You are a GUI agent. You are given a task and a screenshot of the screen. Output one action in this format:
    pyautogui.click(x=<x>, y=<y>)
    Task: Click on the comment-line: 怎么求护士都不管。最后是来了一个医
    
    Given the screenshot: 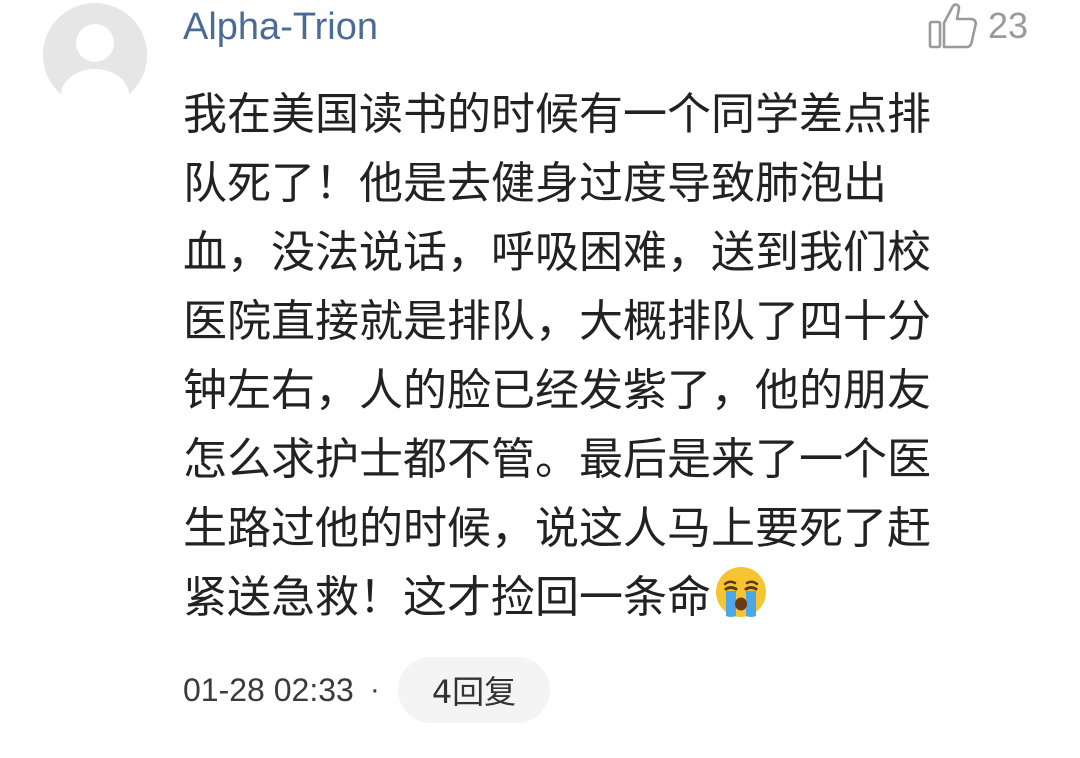 What is the action you would take?
    pyautogui.click(x=557, y=459)
    